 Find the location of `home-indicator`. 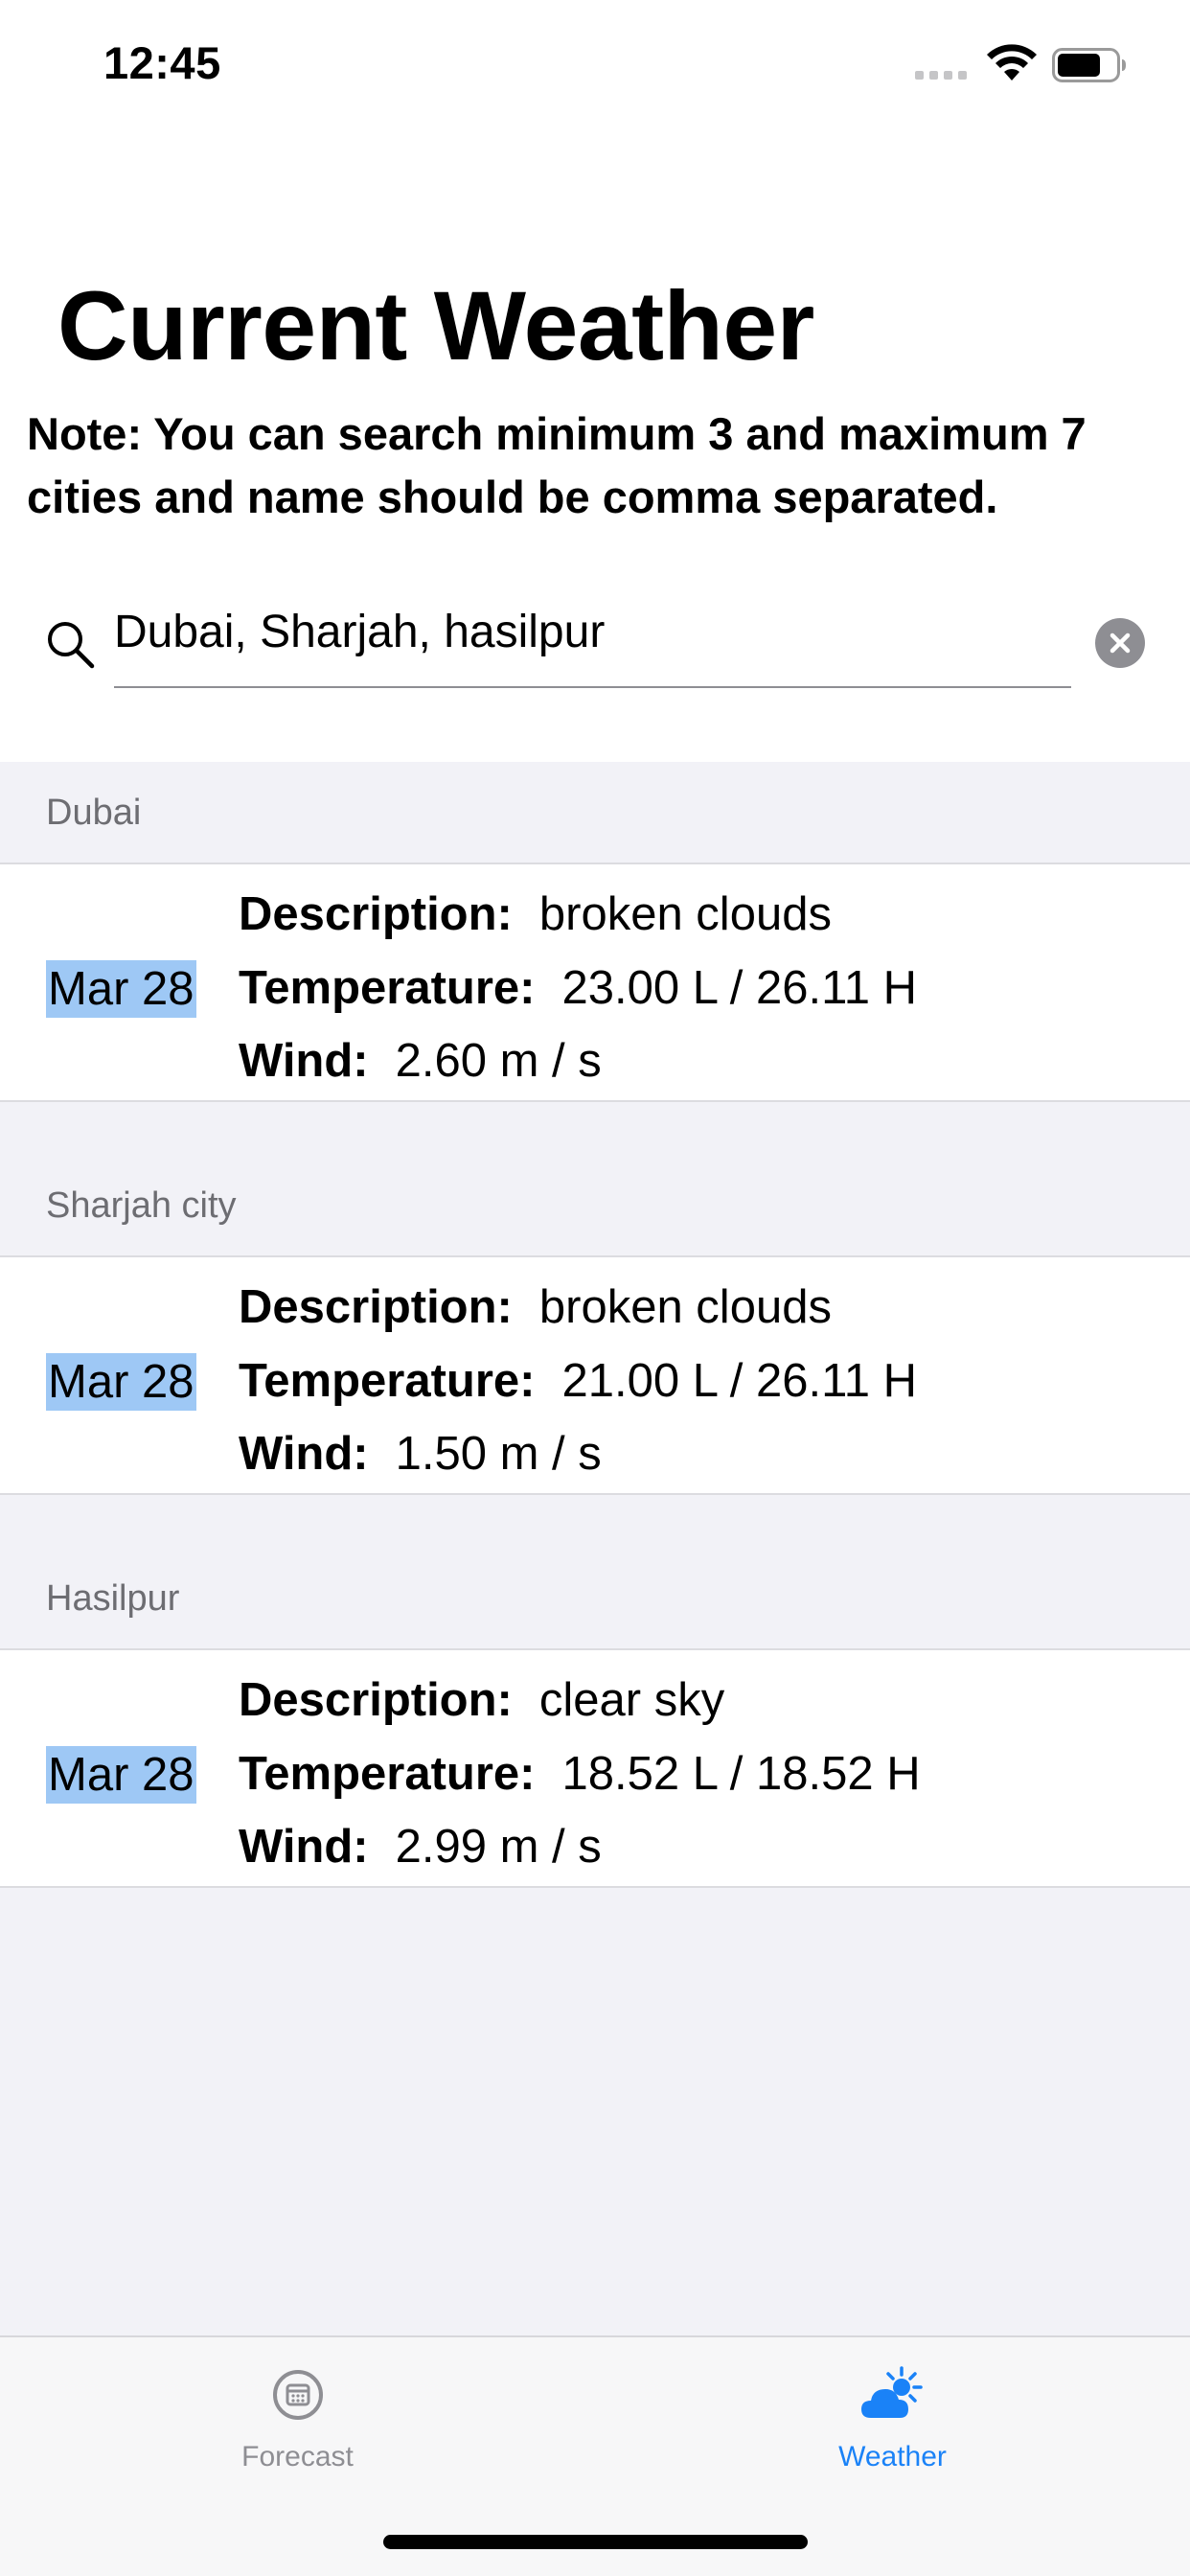

home-indicator is located at coordinates (595, 2542).